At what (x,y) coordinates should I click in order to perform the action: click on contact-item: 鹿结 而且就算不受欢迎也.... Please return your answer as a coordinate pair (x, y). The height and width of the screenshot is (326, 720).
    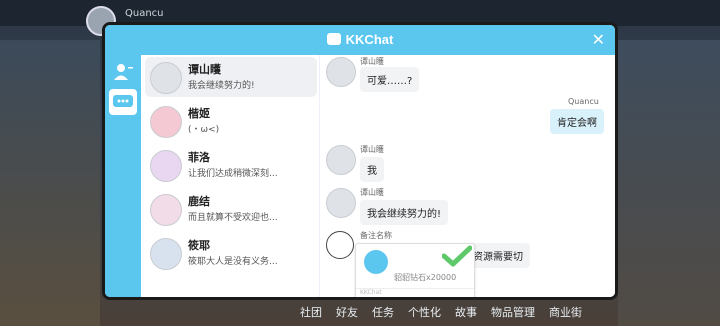
    Looking at the image, I should click on (231, 209).